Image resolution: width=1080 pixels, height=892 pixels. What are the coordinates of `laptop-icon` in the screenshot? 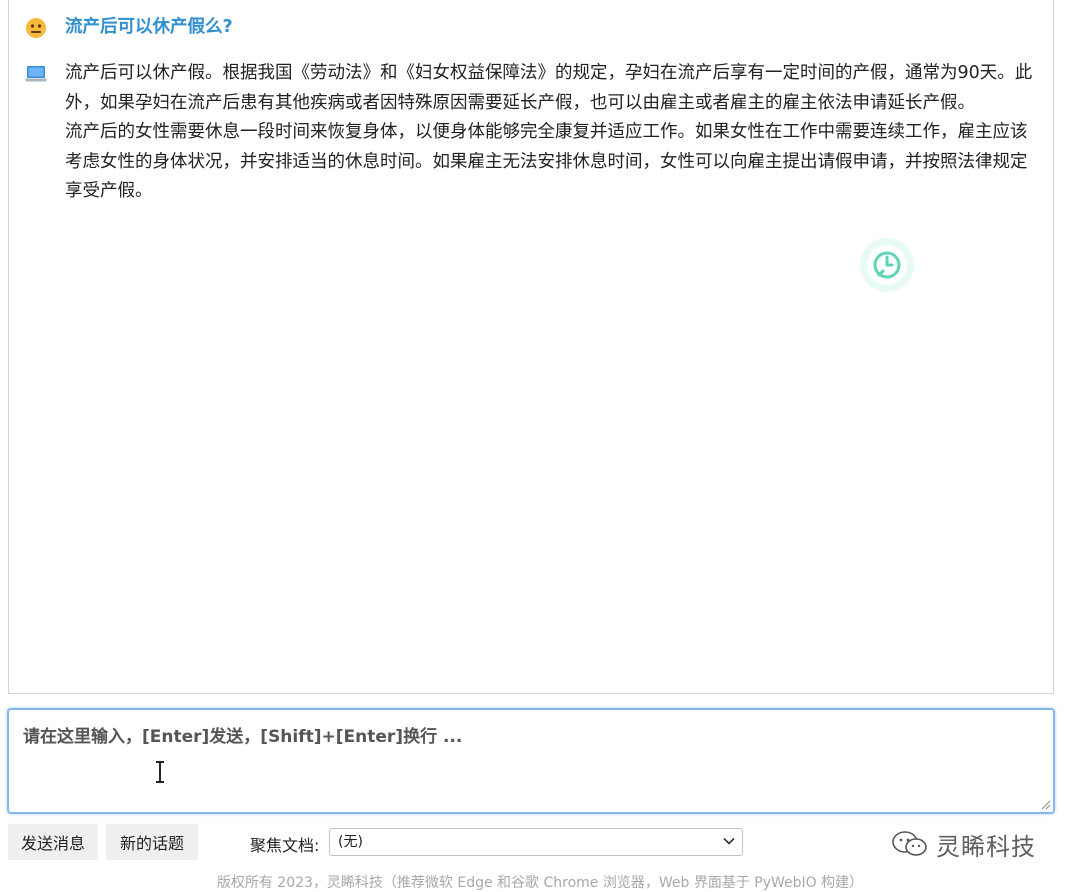 It's located at (36, 74).